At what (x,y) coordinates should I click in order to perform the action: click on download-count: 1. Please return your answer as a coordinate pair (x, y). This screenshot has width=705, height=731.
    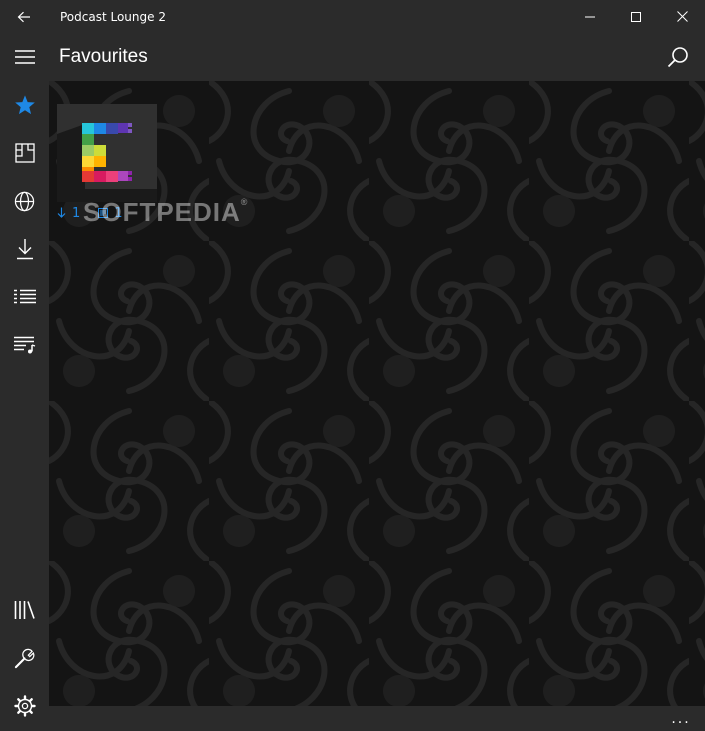
    Looking at the image, I should click on (68, 213).